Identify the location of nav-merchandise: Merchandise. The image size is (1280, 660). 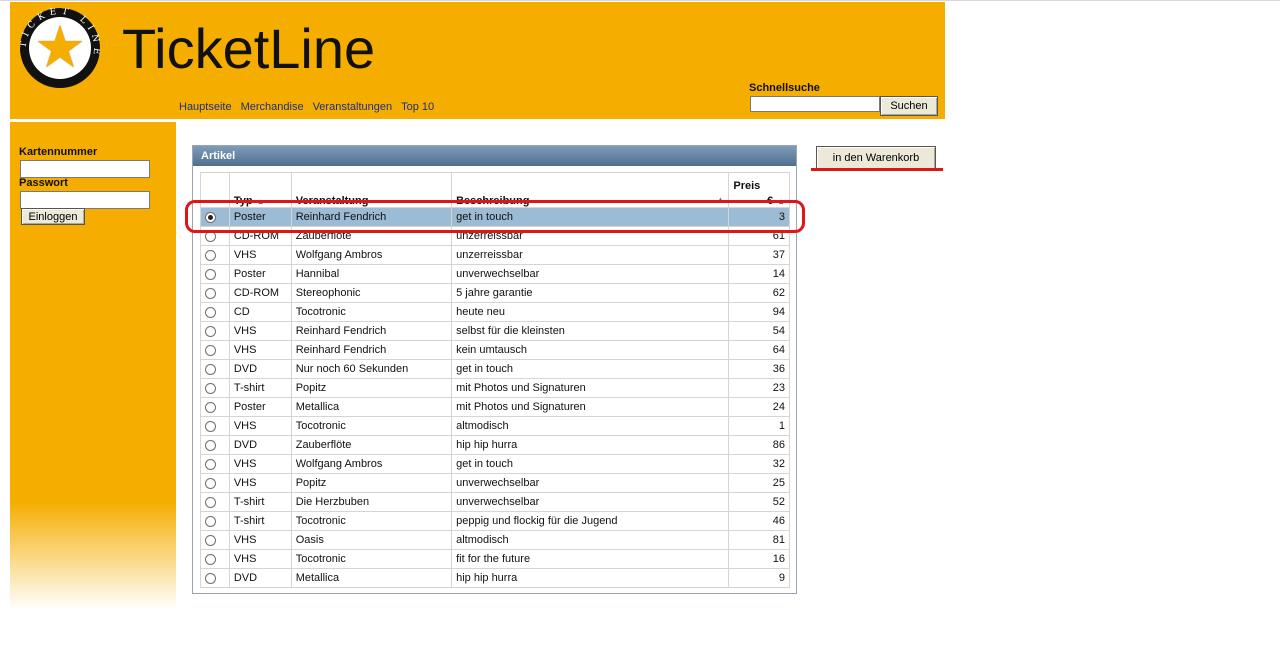
(272, 107).